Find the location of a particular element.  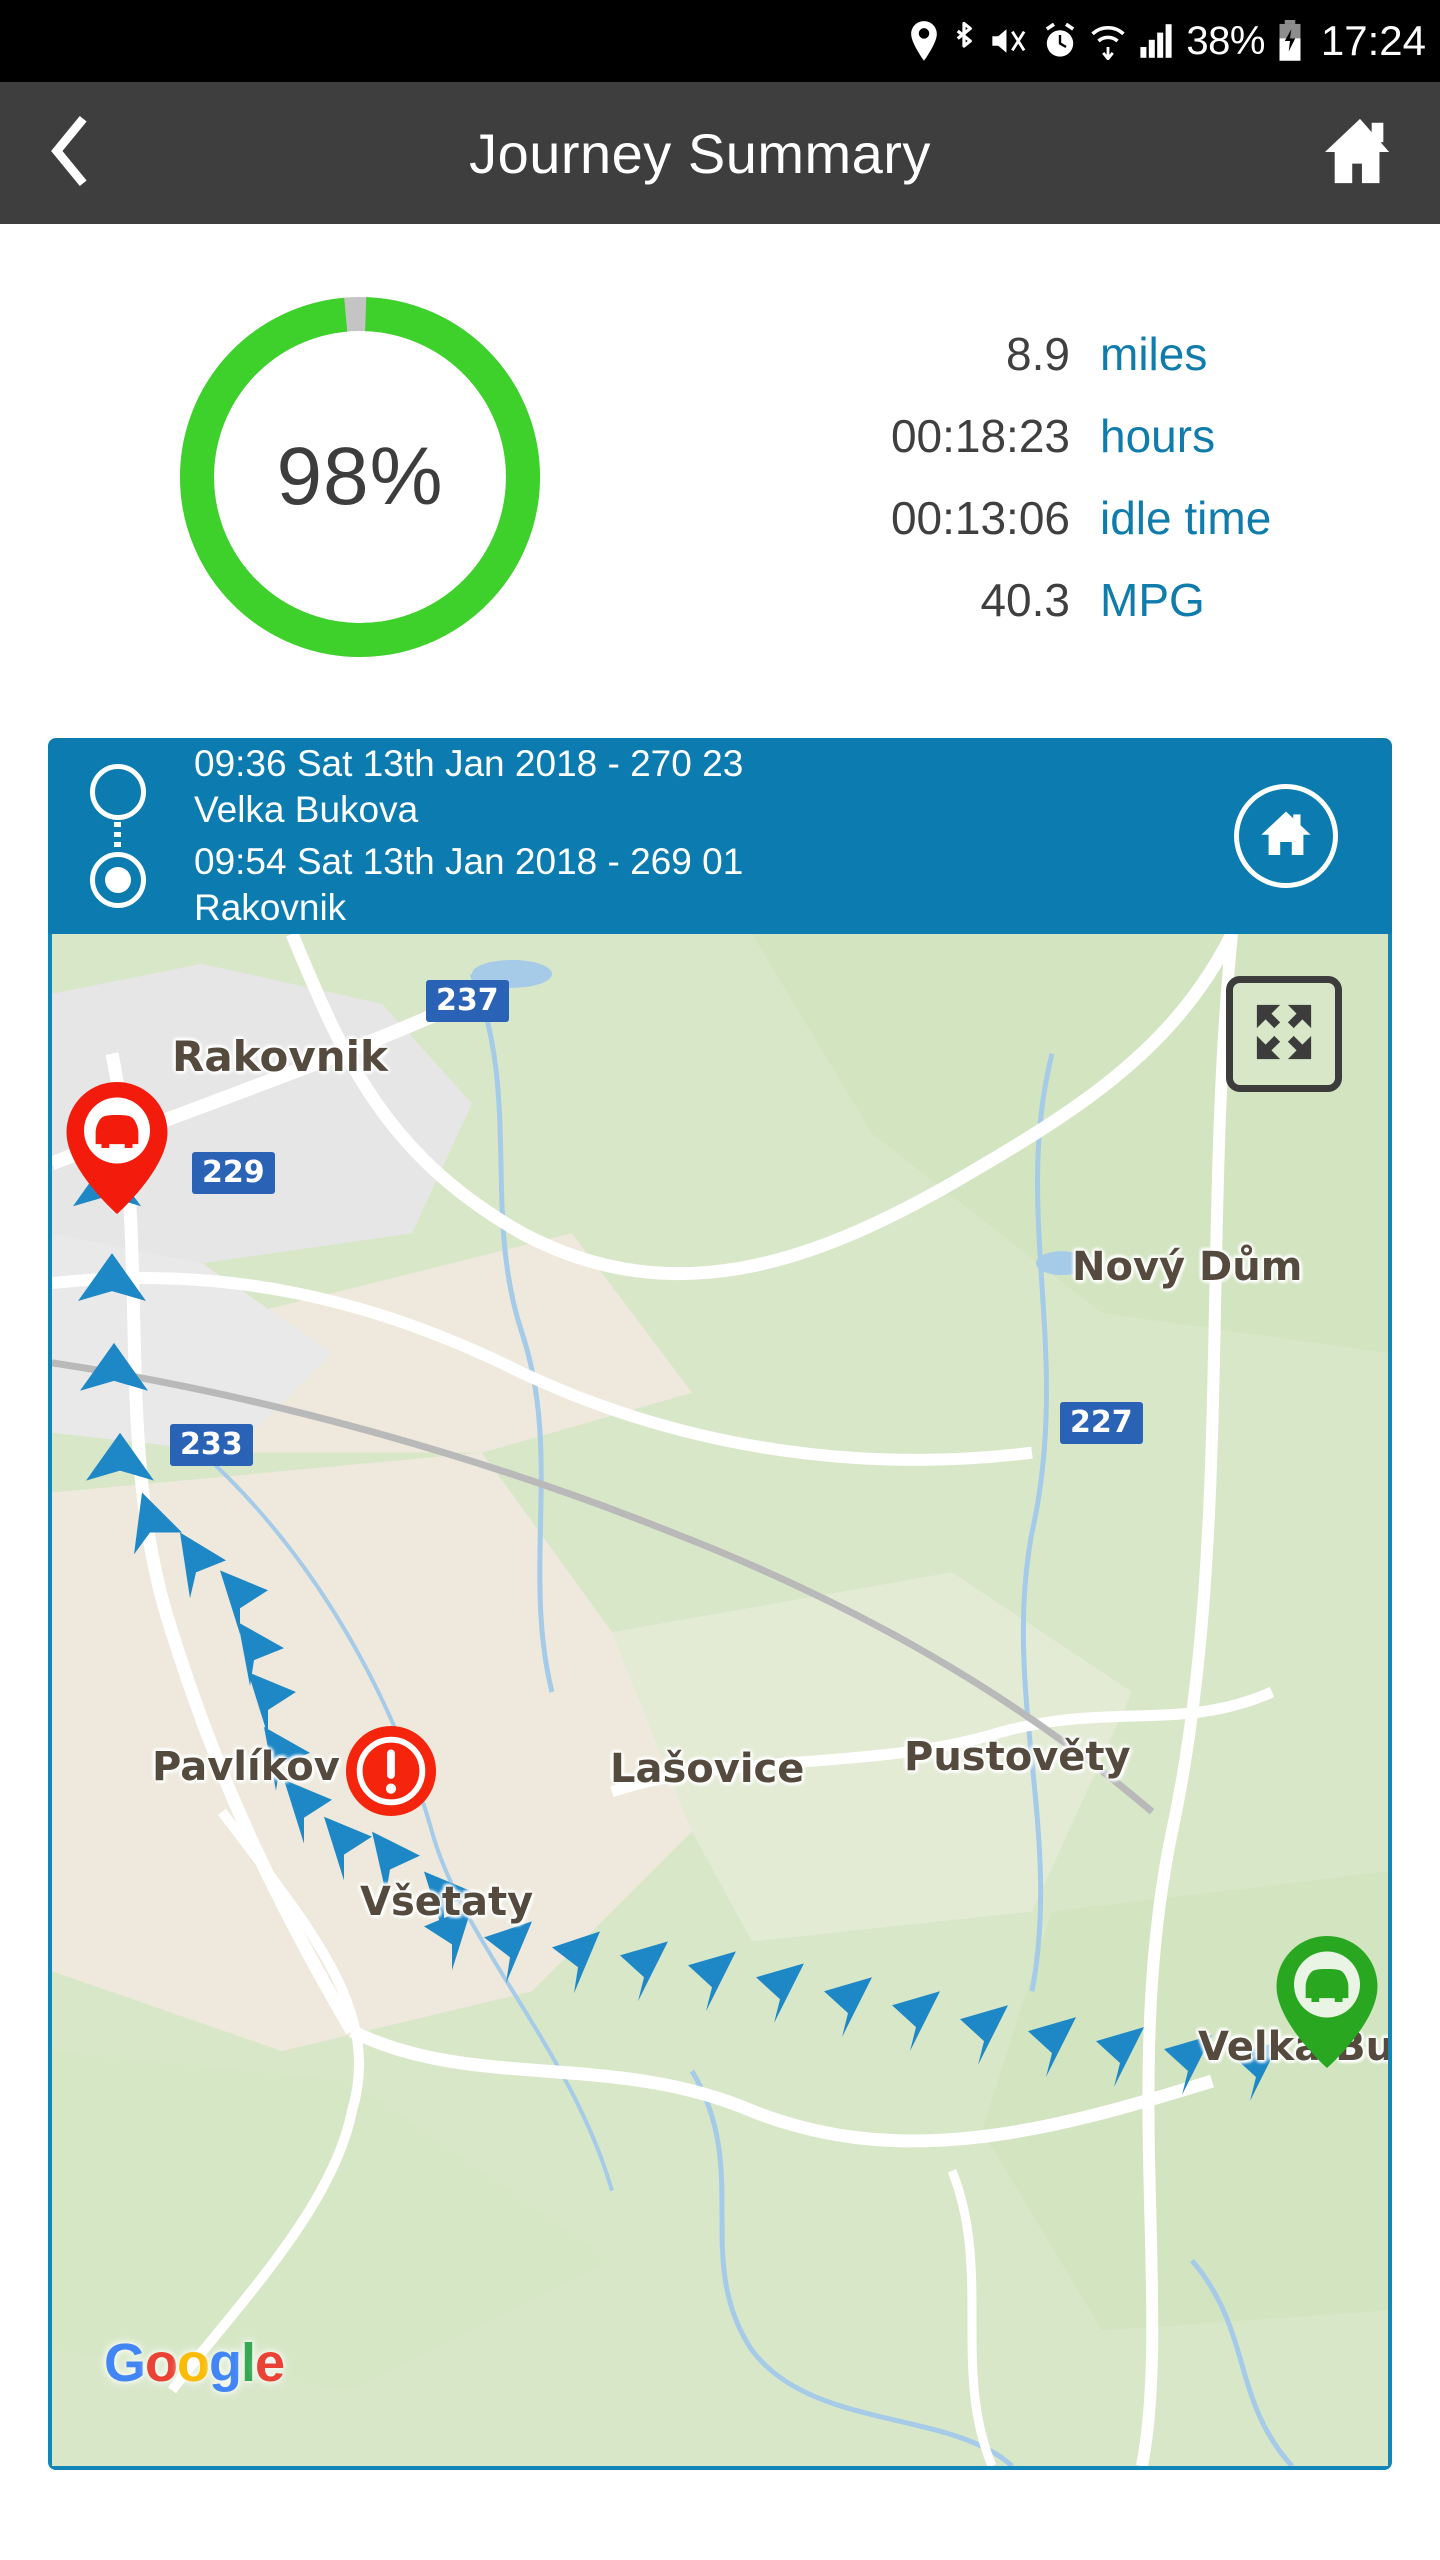

back-button is located at coordinates (70, 153).